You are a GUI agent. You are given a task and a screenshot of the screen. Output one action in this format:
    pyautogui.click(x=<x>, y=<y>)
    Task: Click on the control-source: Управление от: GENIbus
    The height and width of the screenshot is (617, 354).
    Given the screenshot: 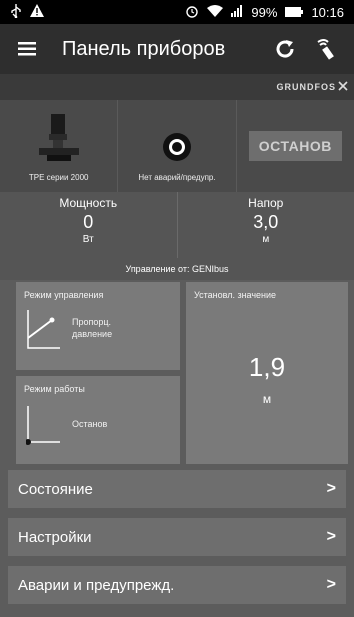 What is the action you would take?
    pyautogui.click(x=177, y=269)
    